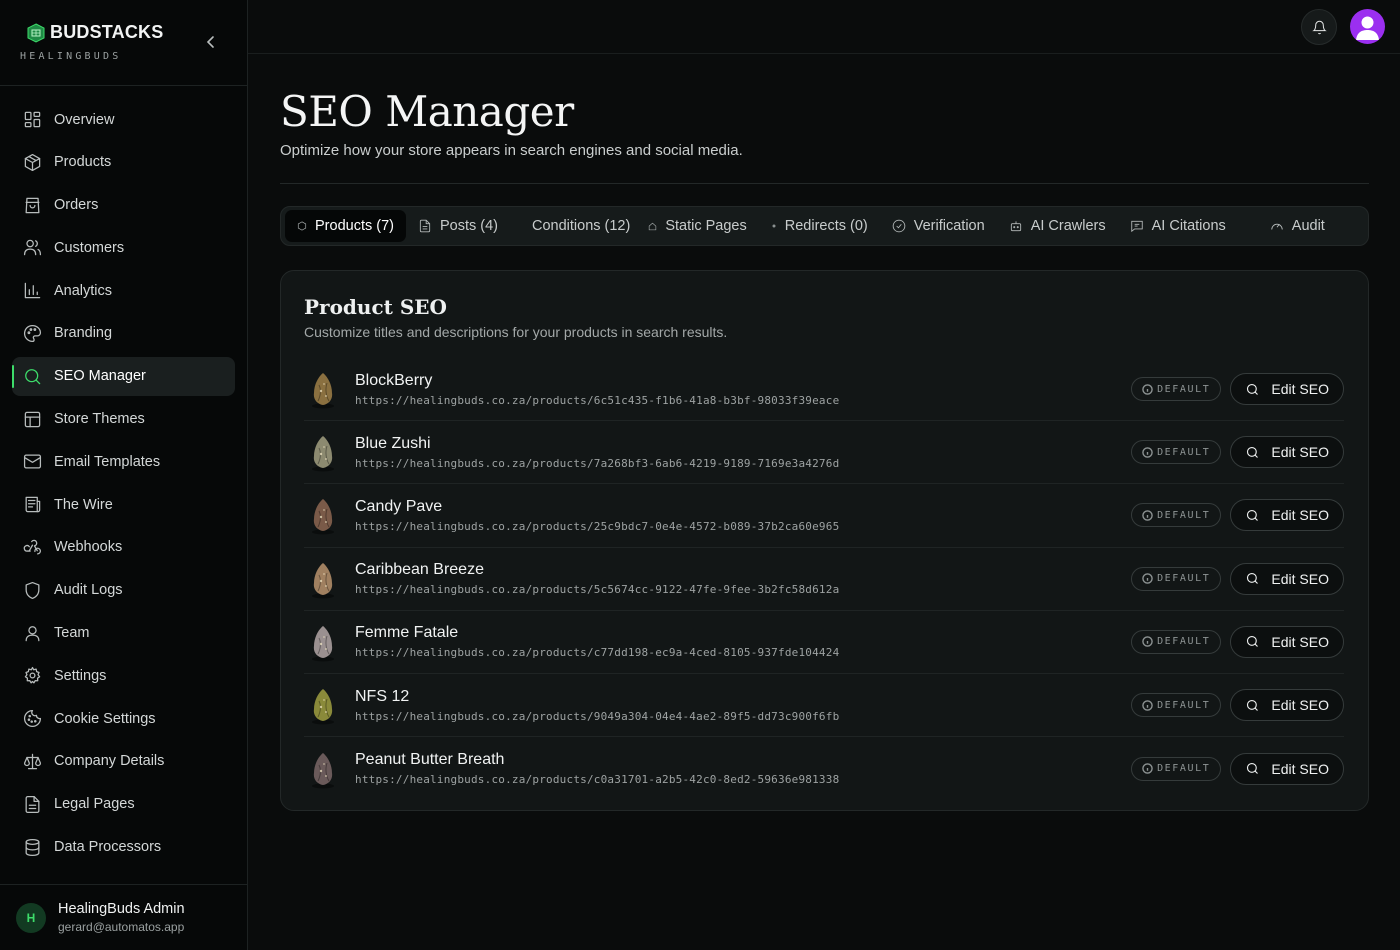 Image resolution: width=1400 pixels, height=950 pixels. I want to click on sidebar-item-label: Orders, so click(76, 205).